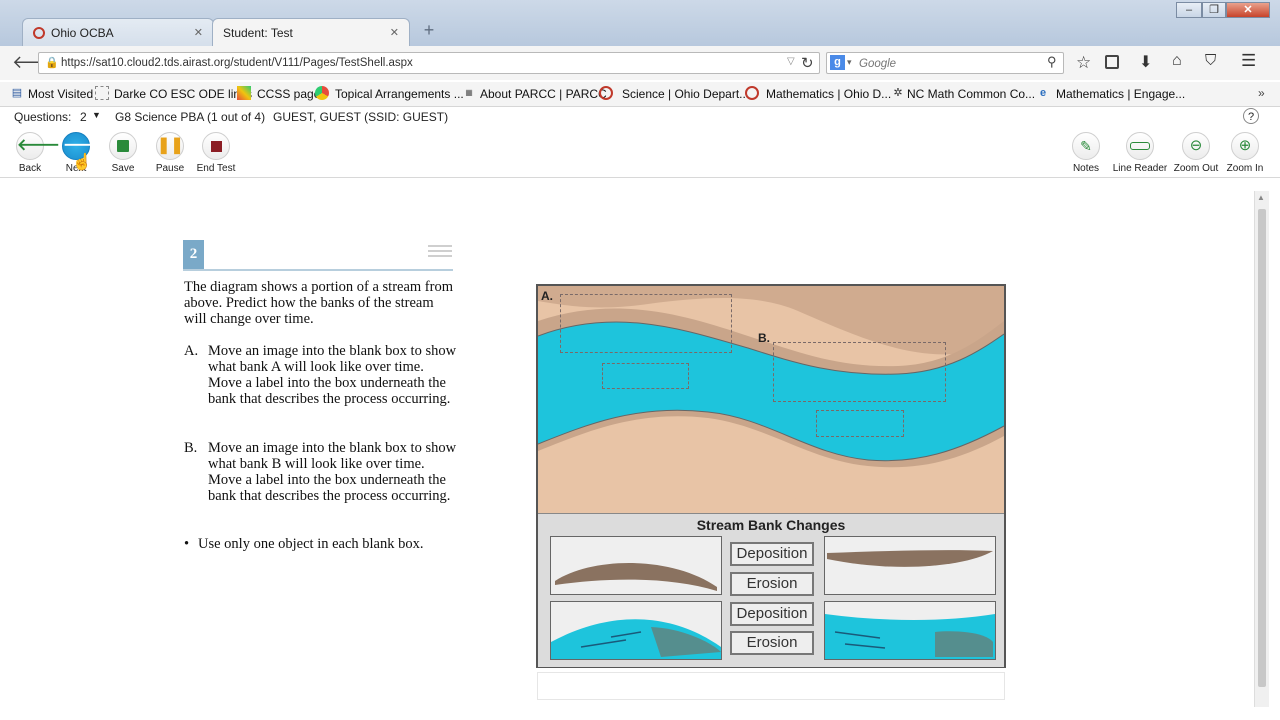  I want to click on pause-icon: ❚❚, so click(170, 146).